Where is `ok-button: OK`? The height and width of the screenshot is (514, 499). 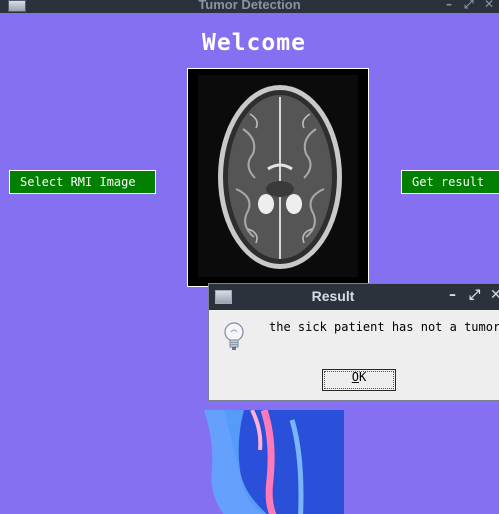 ok-button: OK is located at coordinates (359, 380).